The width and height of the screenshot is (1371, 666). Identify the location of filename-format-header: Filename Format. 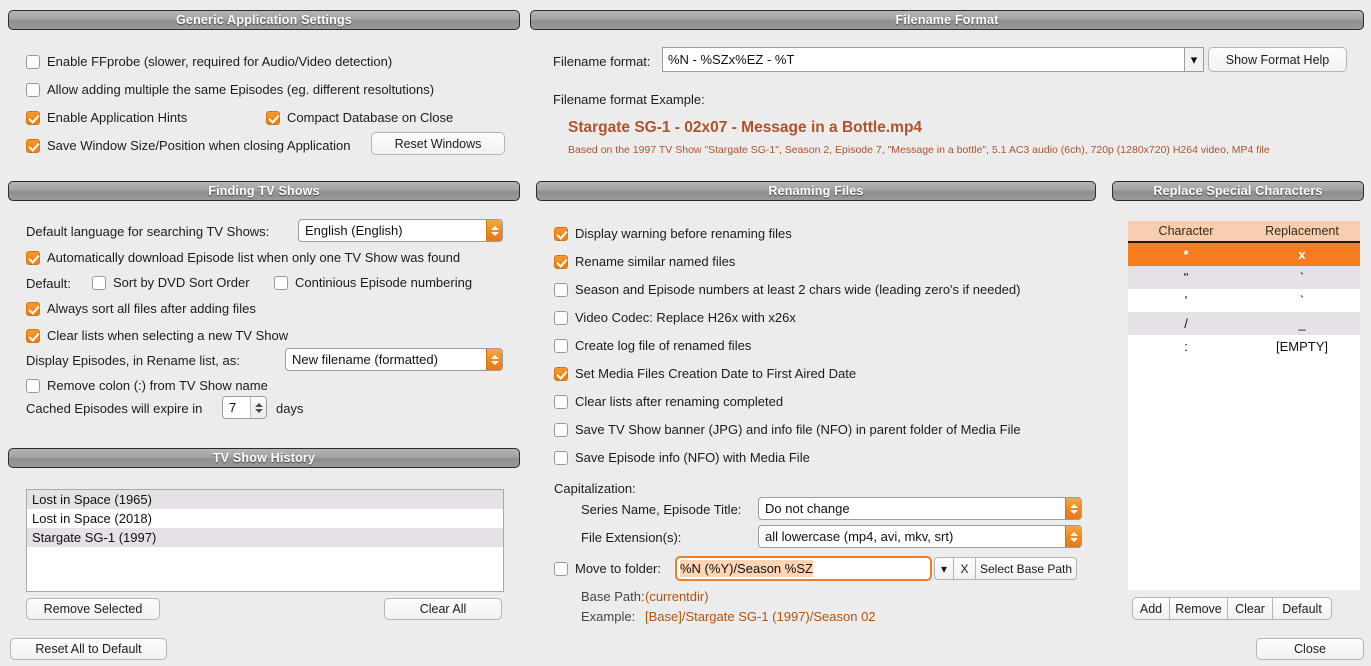
(947, 20).